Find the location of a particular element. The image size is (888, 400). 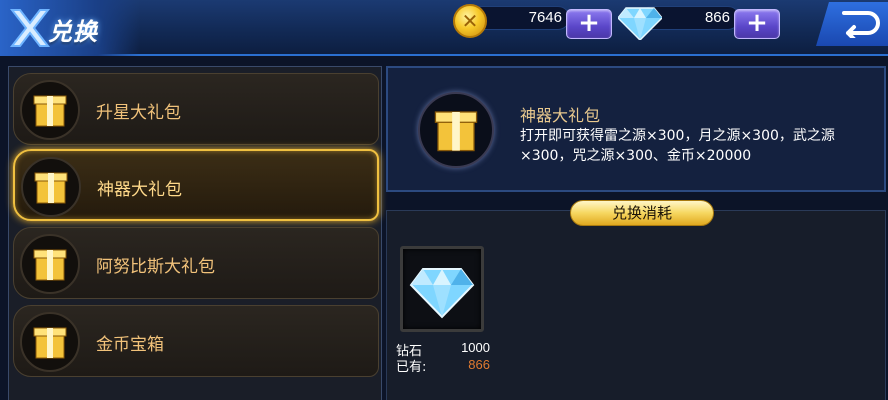

cost-required: 1000 is located at coordinates (475, 347).